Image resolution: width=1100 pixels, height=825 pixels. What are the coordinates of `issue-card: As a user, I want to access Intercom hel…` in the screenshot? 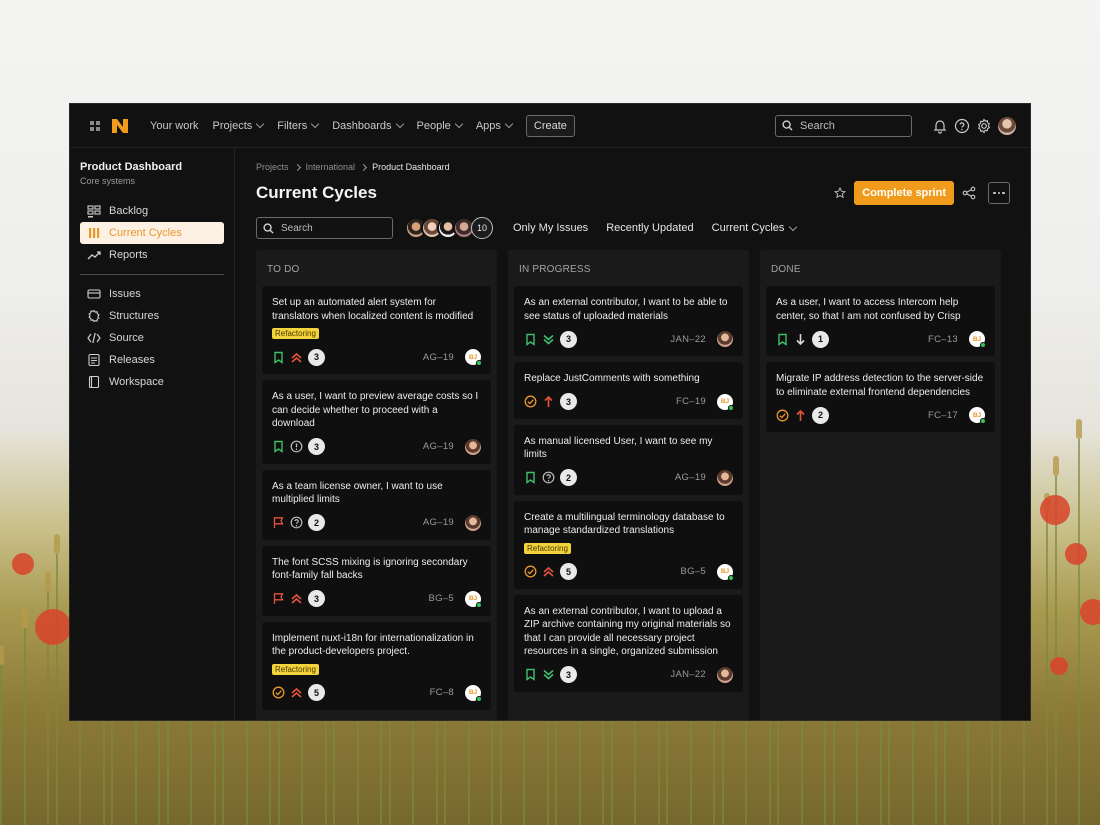 It's located at (880, 321).